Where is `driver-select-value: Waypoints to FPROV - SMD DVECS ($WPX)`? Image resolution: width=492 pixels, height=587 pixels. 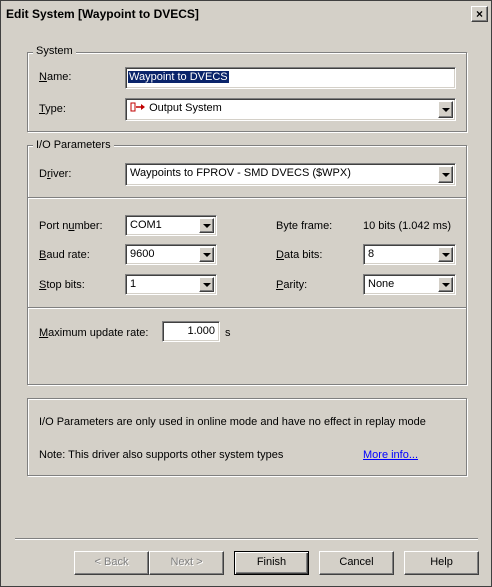 driver-select-value: Waypoints to FPROV - SMD DVECS ($WPX) is located at coordinates (240, 173).